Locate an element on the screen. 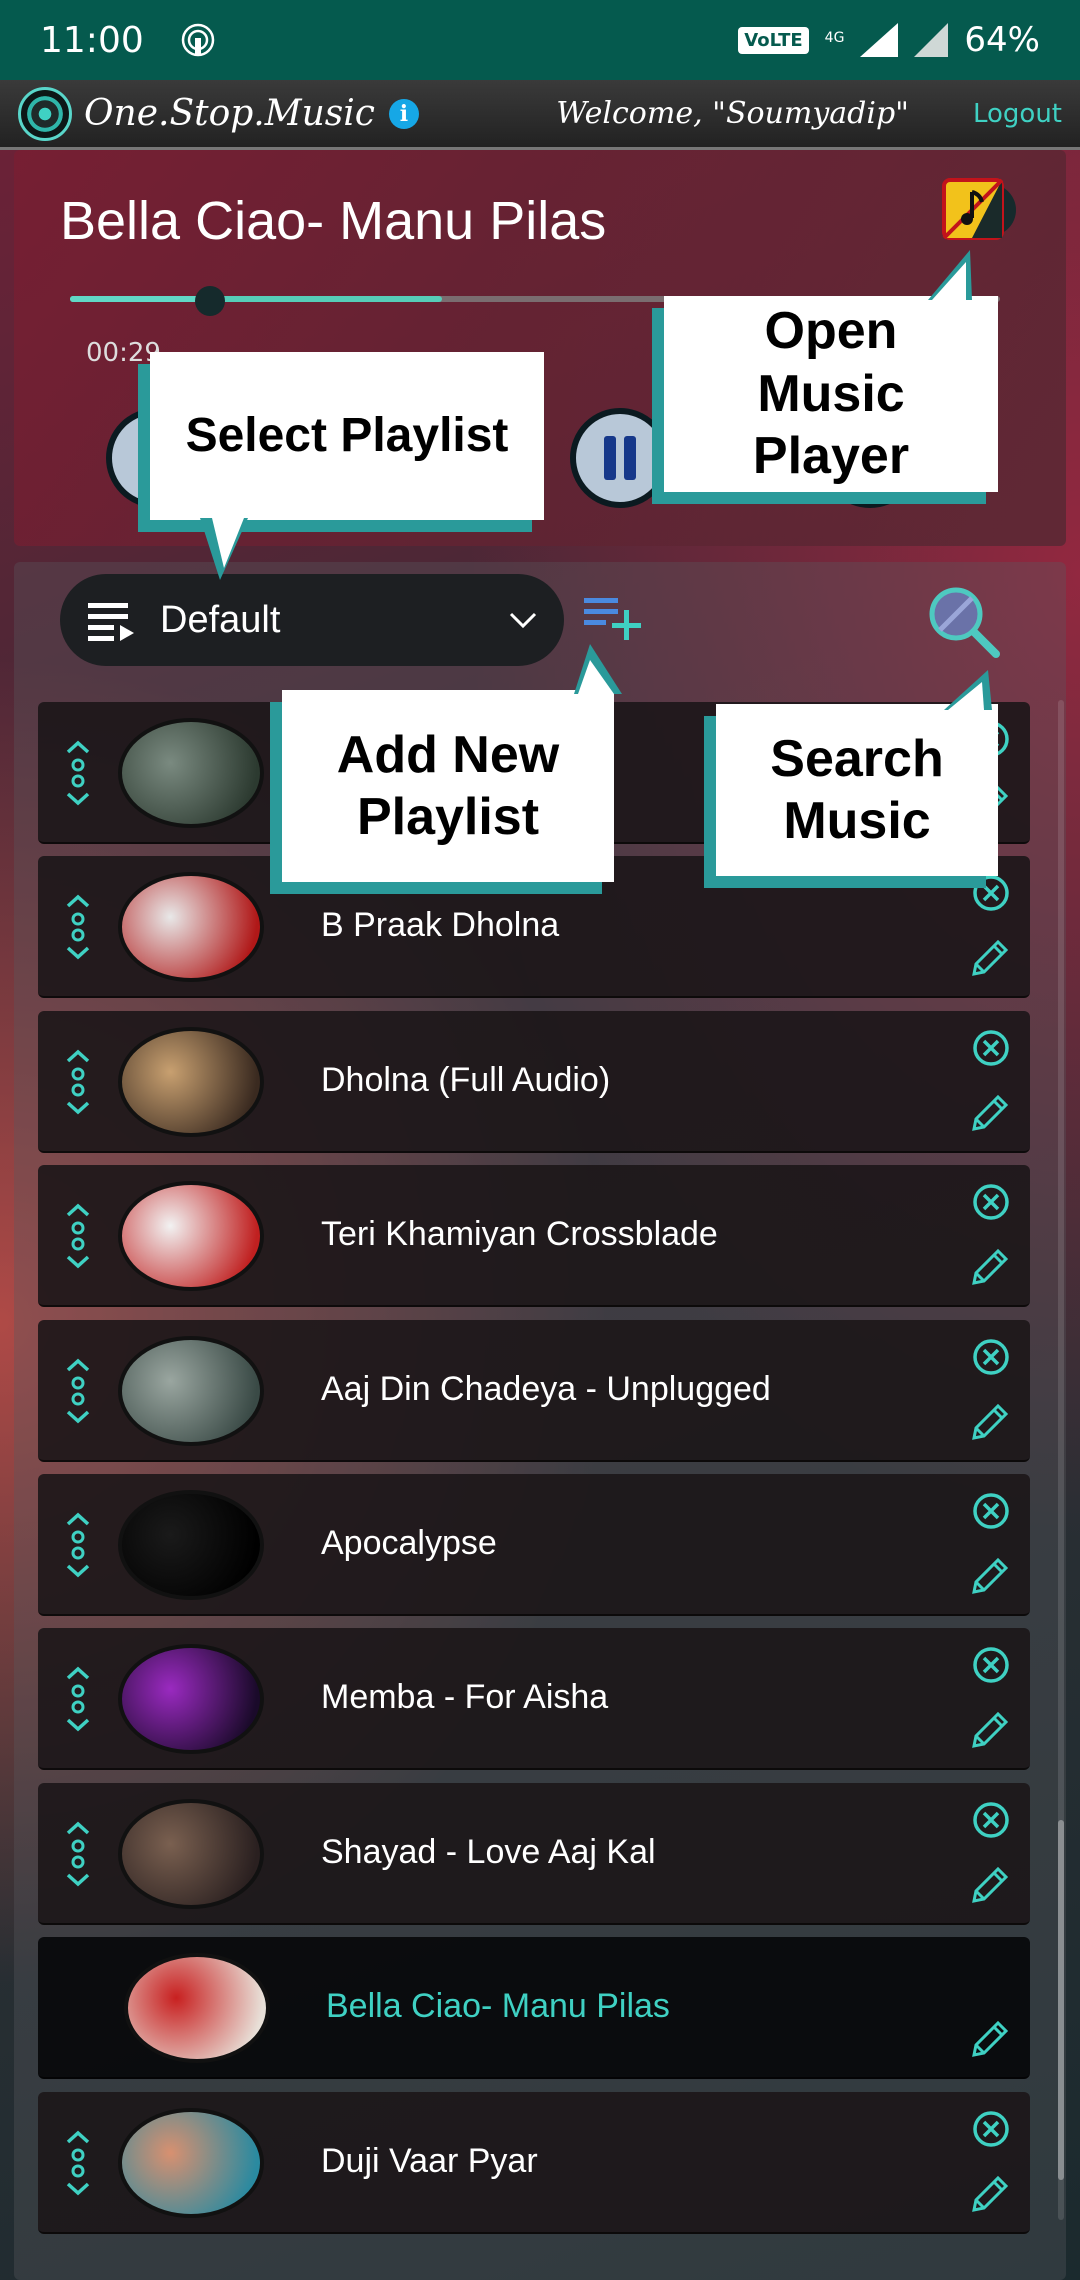 The image size is (1080, 2280). song-title: Bella Ciao- Manu Pilas is located at coordinates (498, 2006).